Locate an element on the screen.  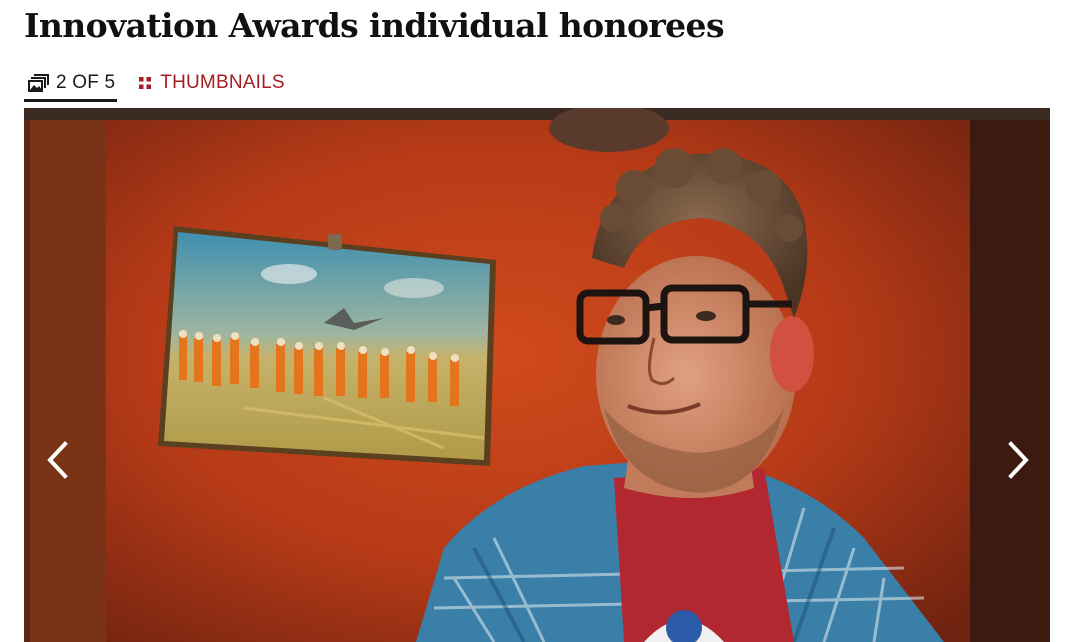
gallery-toolbar: 2 OF 5 THUMBNAILS is located at coordinates (154, 85).